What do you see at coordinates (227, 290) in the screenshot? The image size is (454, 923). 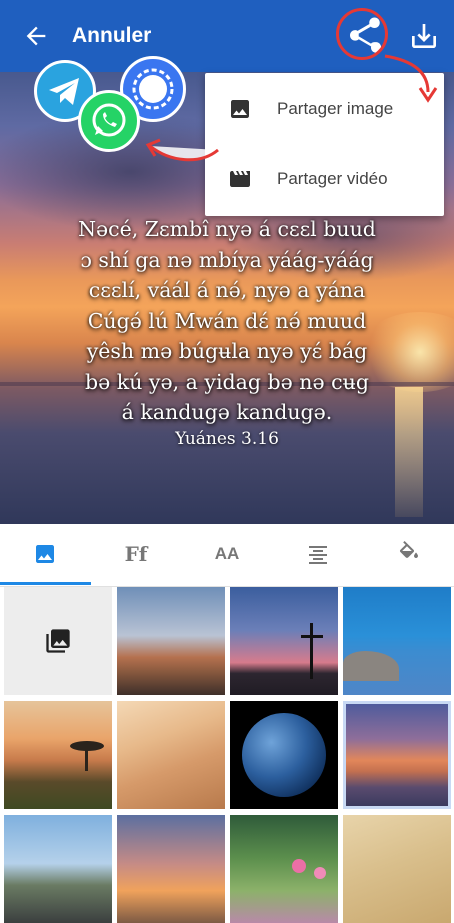 I see `verse-line: cɛɛlí, váál á nə́, nyə a yána` at bounding box center [227, 290].